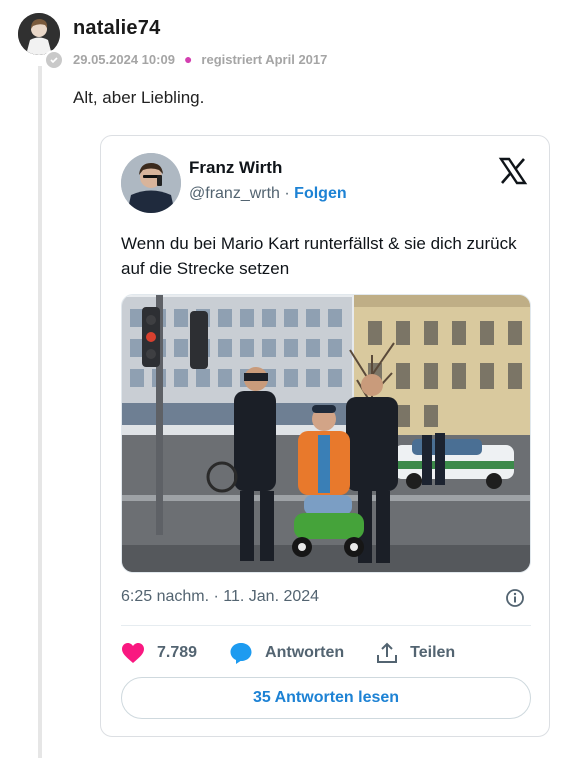 The image size is (582, 758). What do you see at coordinates (241, 653) in the screenshot?
I see `reply-bubble-icon` at bounding box center [241, 653].